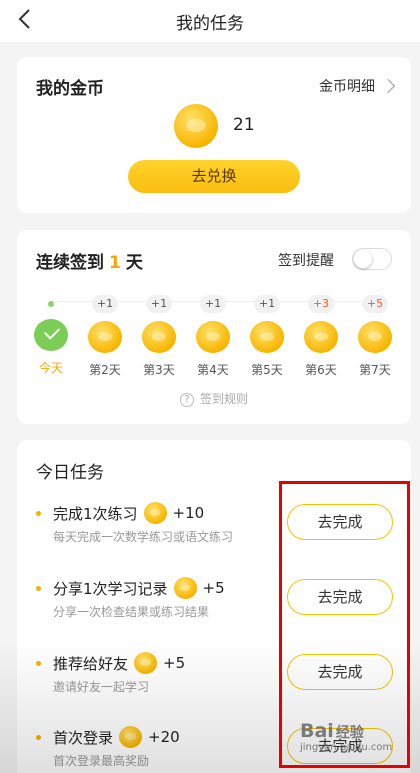 This screenshot has height=773, width=420. Describe the element at coordinates (213, 370) in the screenshot. I see `day-label: 第4天` at that location.